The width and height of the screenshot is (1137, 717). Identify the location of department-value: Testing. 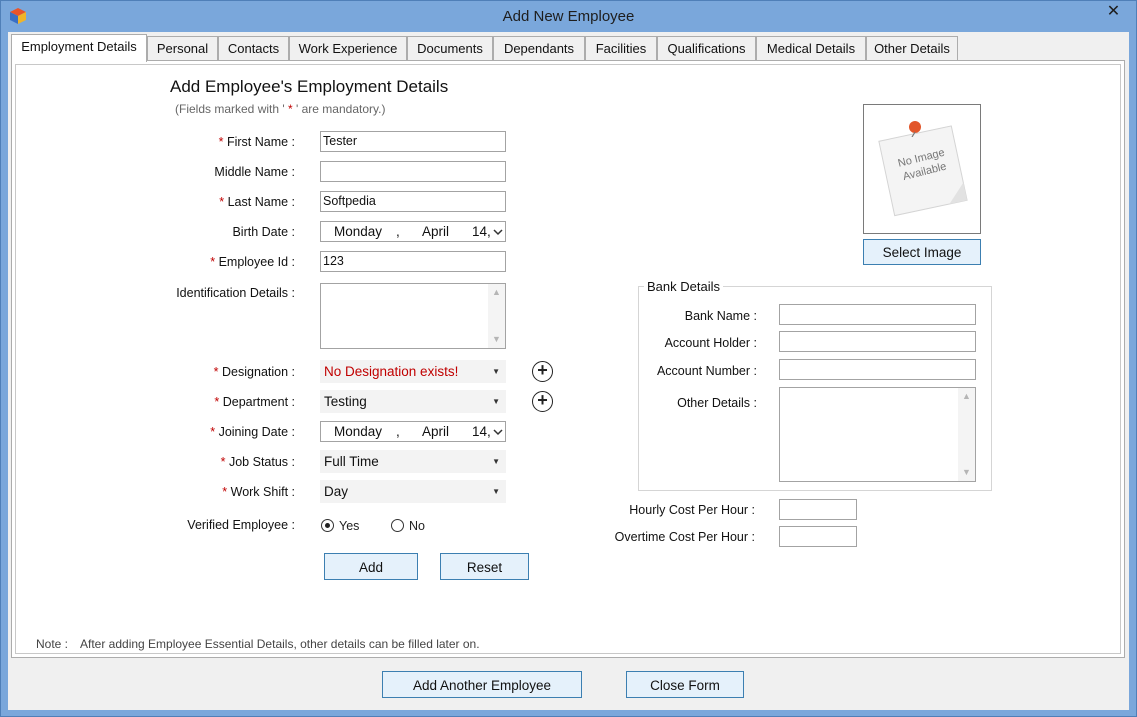
(345, 401).